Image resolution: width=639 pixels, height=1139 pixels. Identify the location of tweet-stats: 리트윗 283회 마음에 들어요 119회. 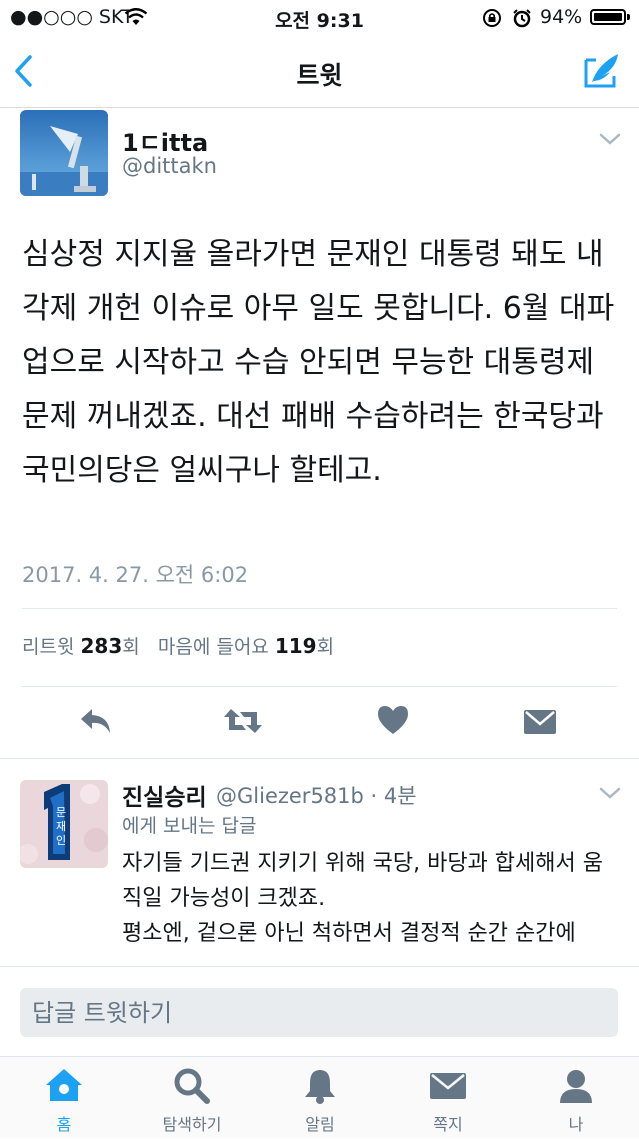
(178, 645).